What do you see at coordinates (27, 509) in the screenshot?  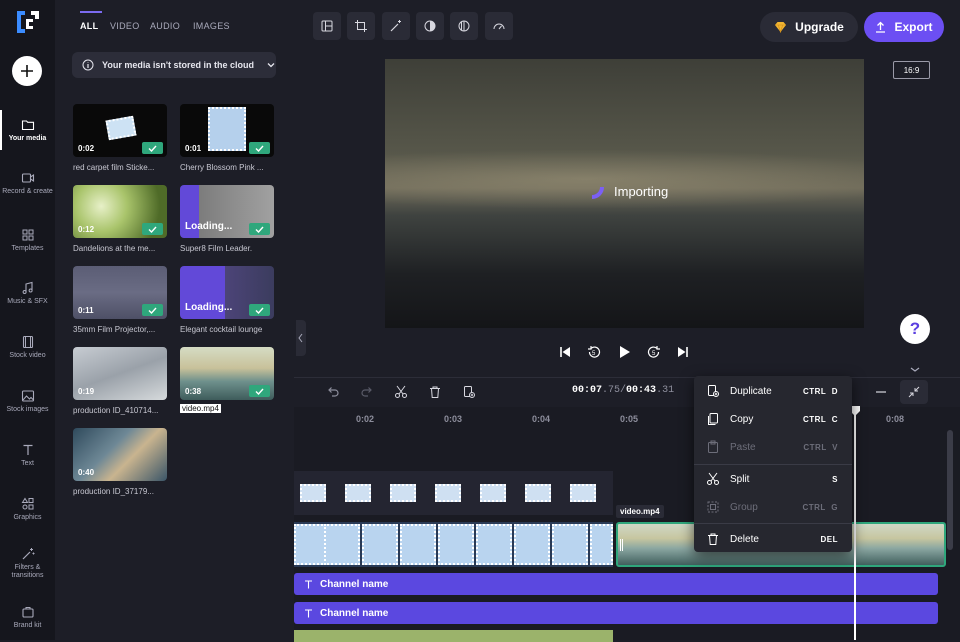 I see `nav-graphics: Graphics` at bounding box center [27, 509].